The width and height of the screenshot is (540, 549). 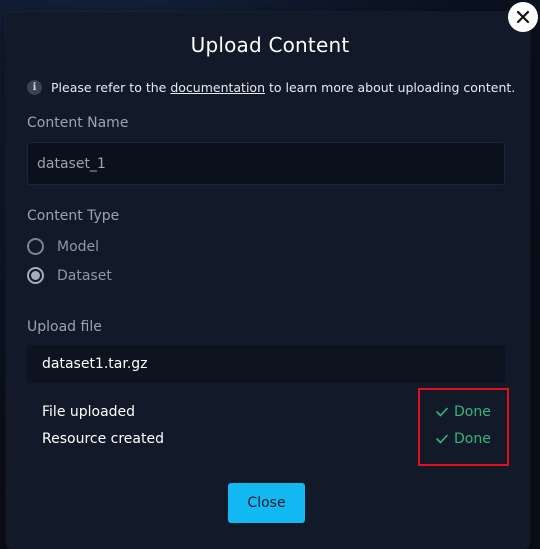 I want to click on content-name-value: dataset_1, so click(x=71, y=163).